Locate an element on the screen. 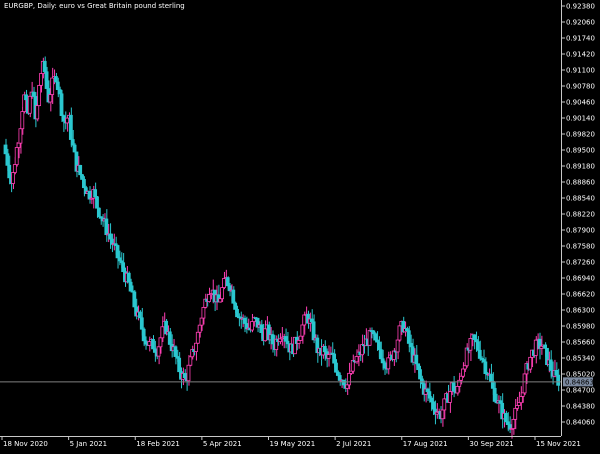 This screenshot has width=600, height=454. y-axis-label: 0.90140 is located at coordinates (580, 119).